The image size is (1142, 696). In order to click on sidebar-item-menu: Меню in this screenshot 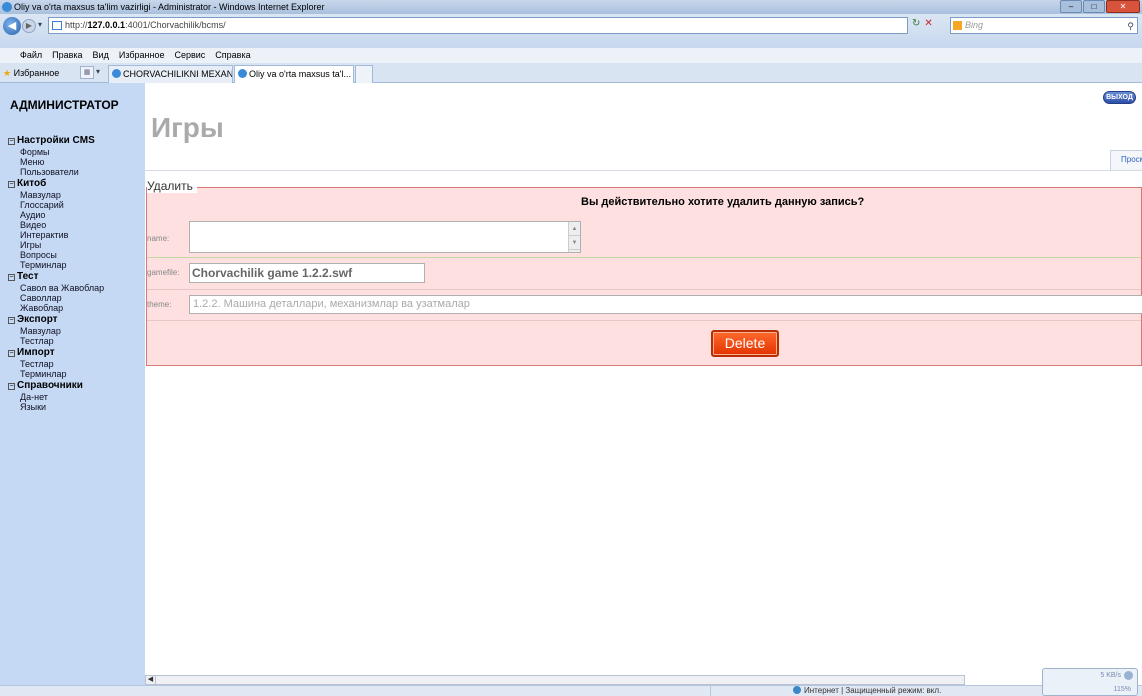, I will do `click(56, 162)`.